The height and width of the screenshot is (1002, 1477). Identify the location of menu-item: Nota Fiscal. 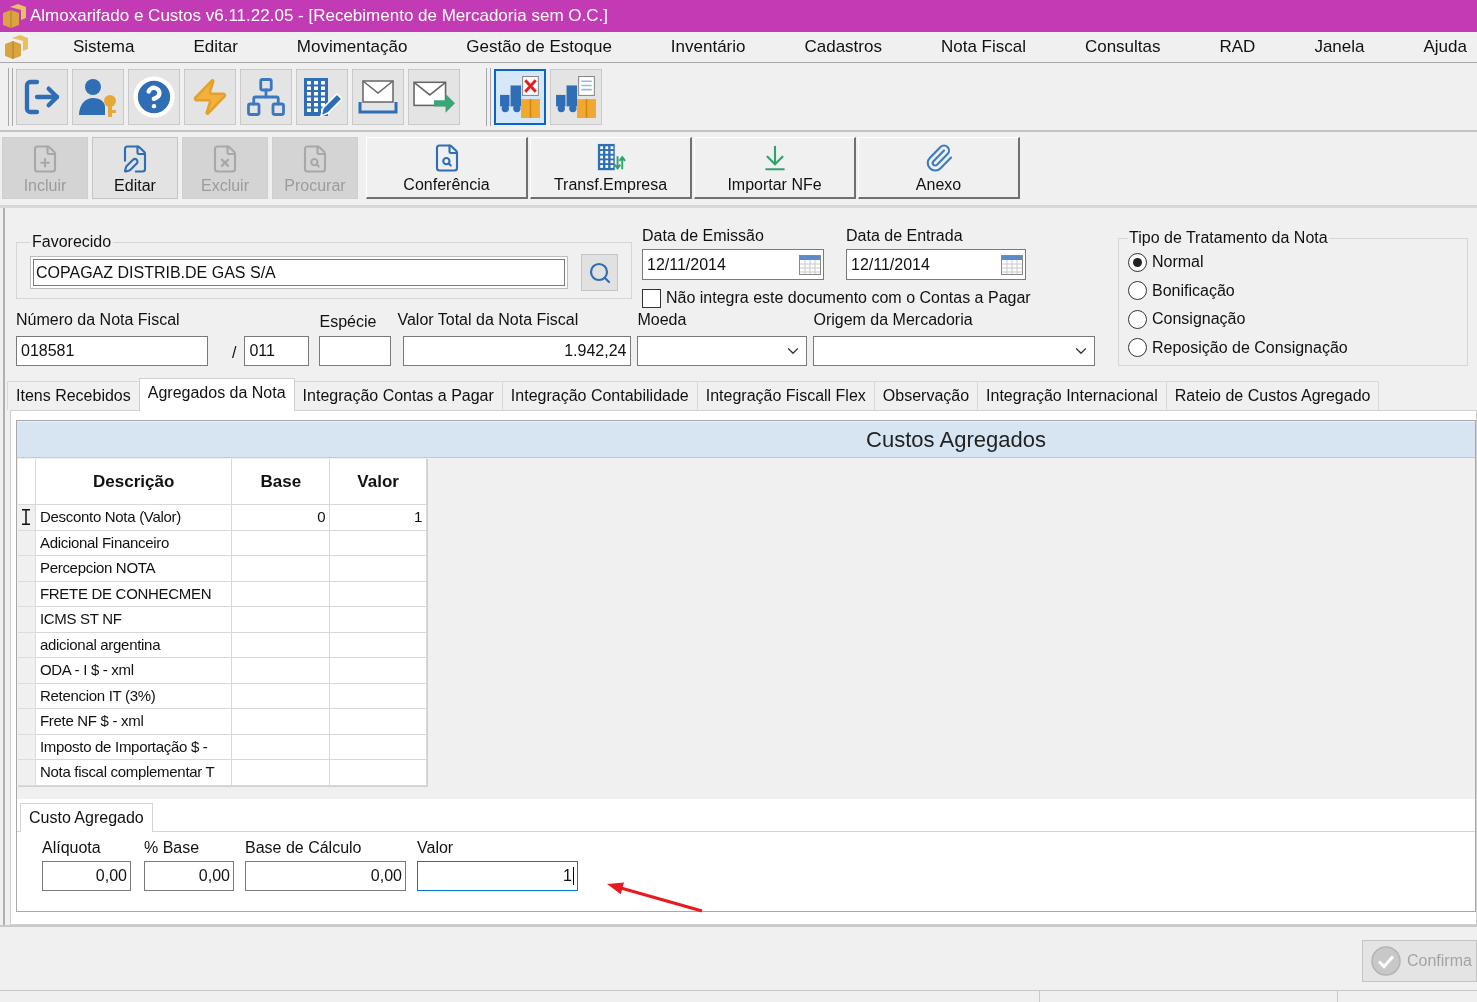
(983, 47).